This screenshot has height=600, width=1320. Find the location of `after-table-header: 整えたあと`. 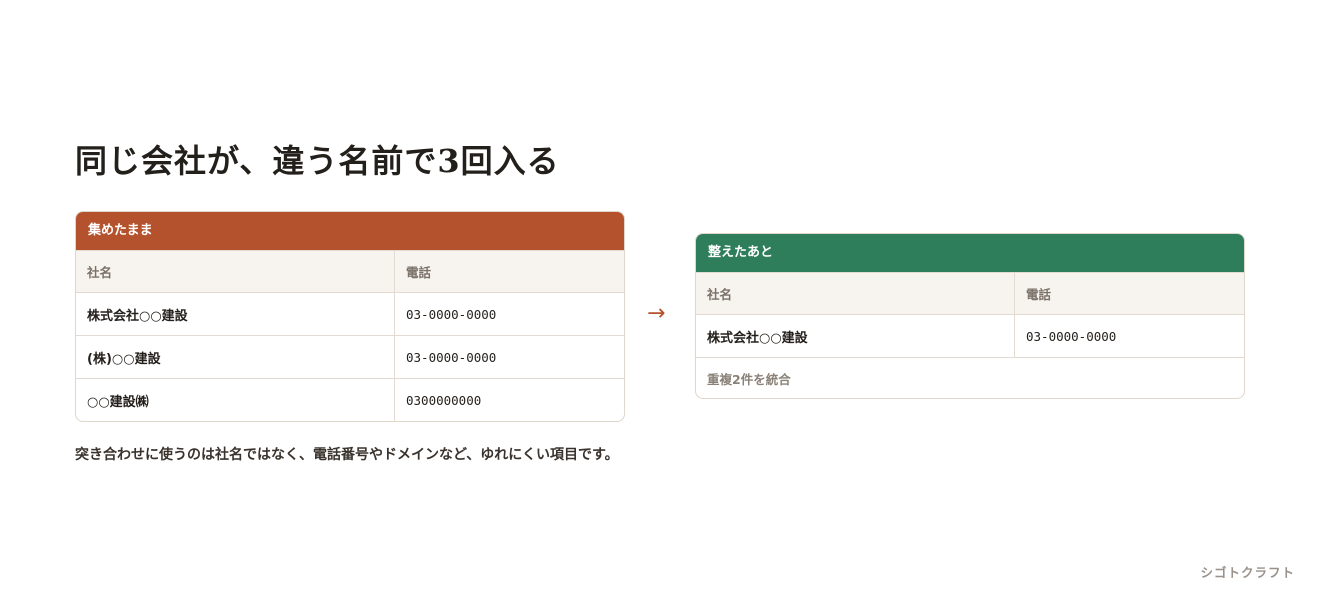

after-table-header: 整えたあと is located at coordinates (970, 253).